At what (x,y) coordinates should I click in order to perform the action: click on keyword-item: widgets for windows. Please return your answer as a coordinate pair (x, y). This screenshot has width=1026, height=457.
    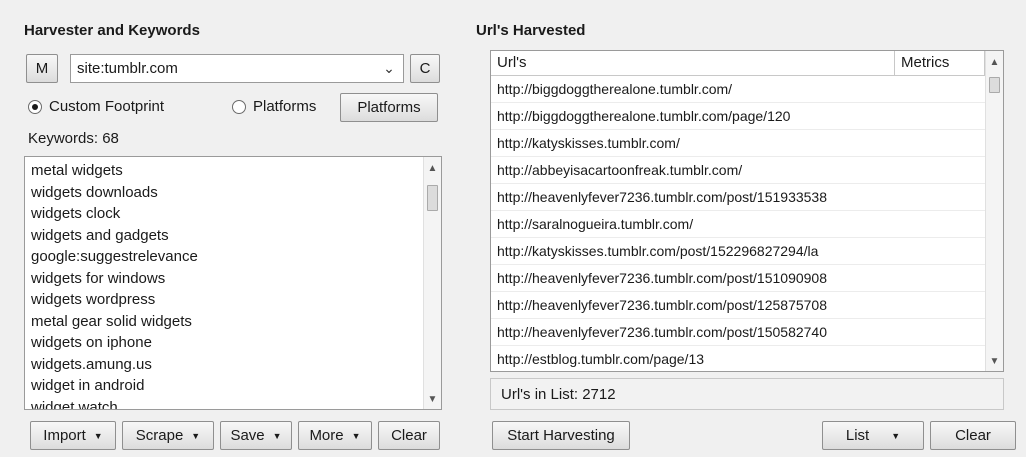
    Looking at the image, I should click on (233, 279).